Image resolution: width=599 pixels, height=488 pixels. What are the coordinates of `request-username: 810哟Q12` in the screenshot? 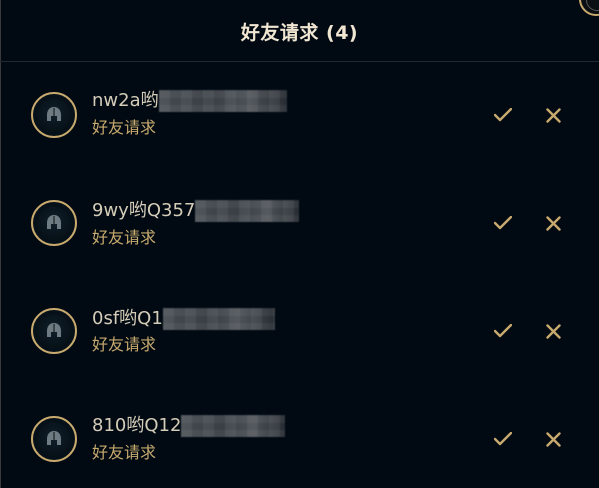 It's located at (189, 426).